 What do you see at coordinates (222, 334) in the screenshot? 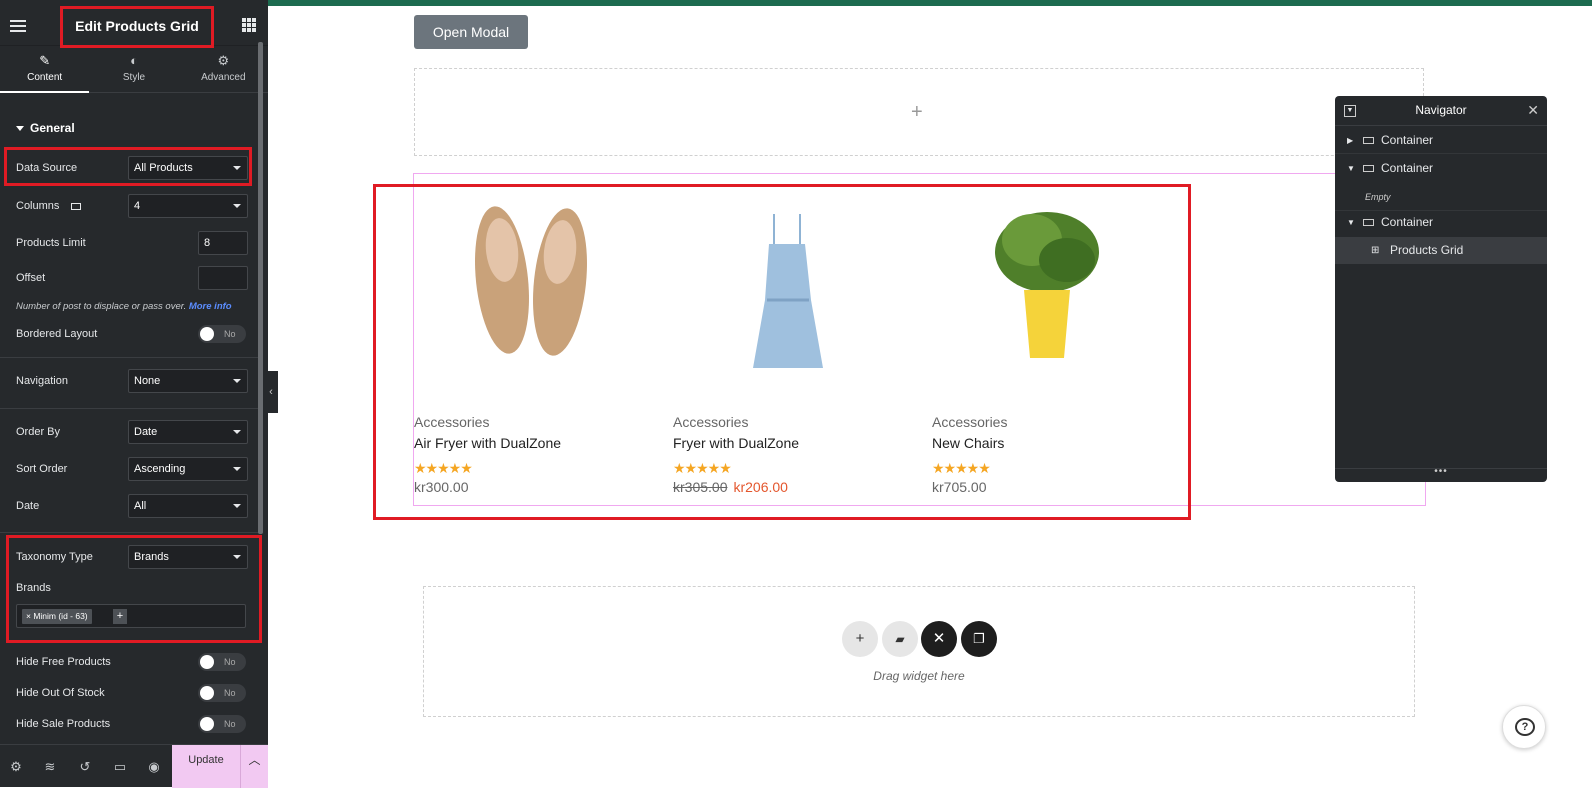
I see `bordered-layout-toggle: No` at bounding box center [222, 334].